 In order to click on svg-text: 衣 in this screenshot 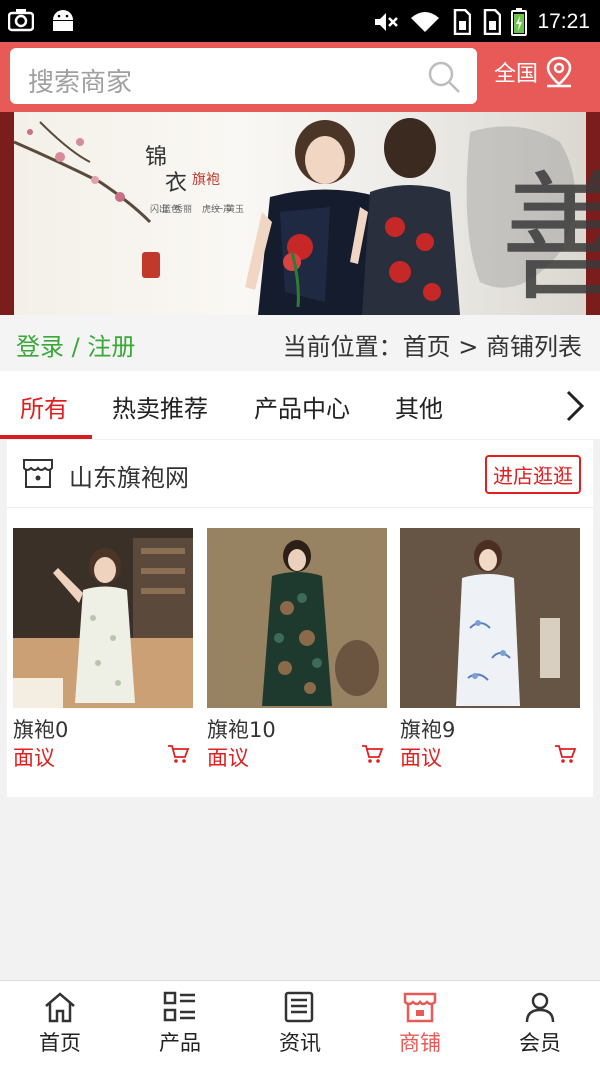, I will do `click(176, 183)`.